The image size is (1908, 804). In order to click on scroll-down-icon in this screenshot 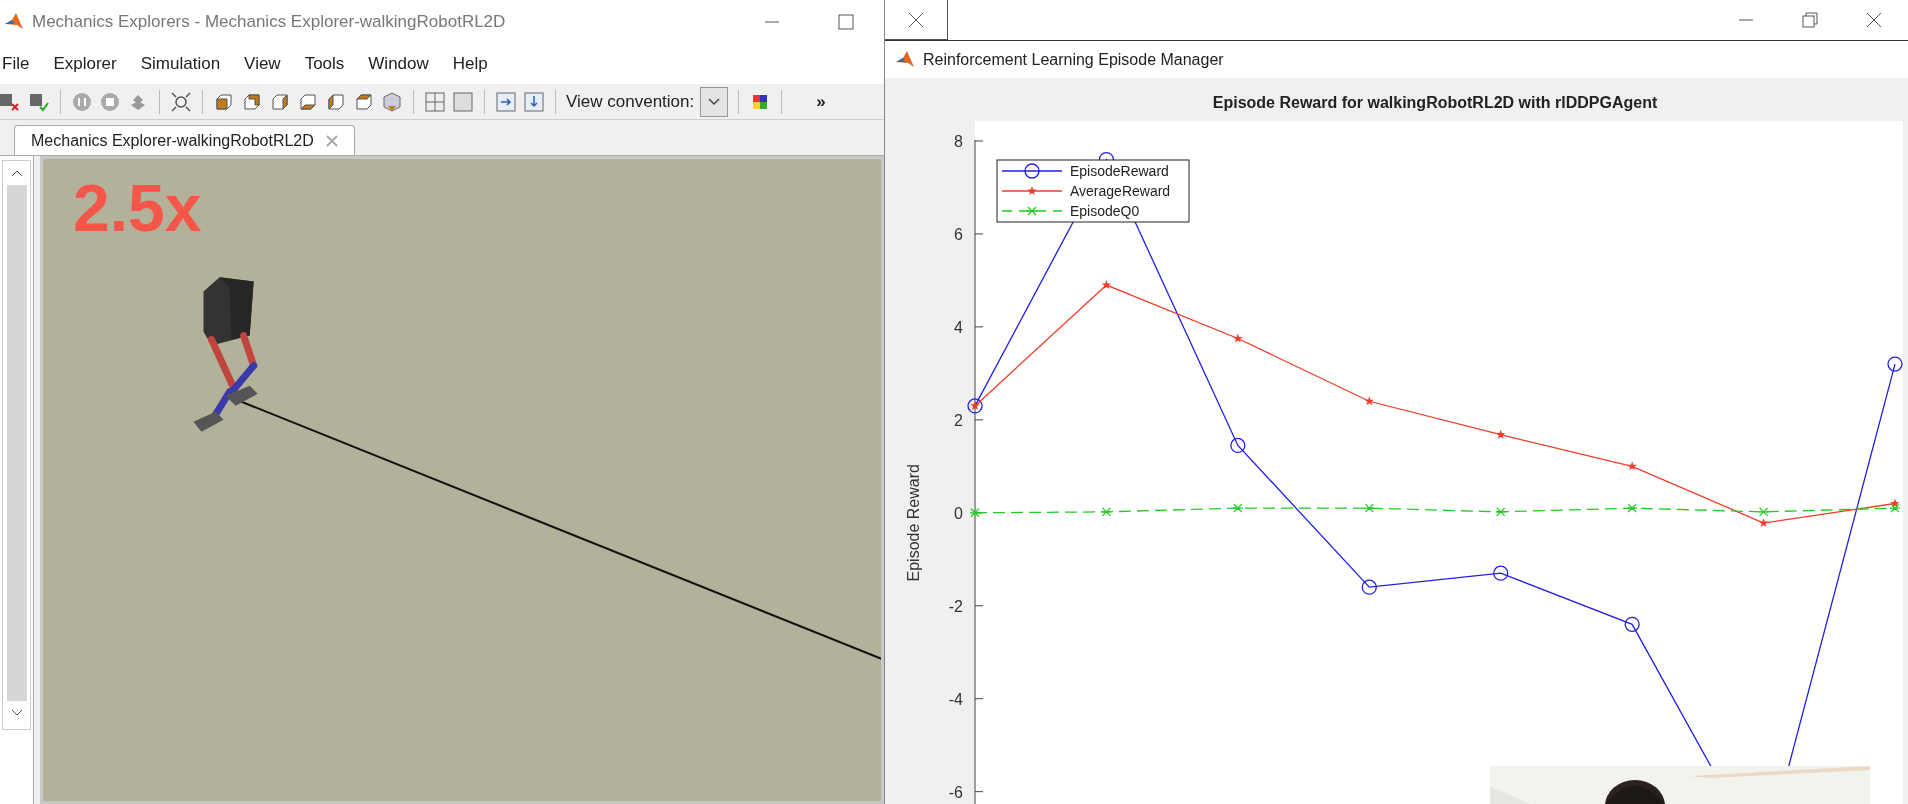, I will do `click(16, 713)`.